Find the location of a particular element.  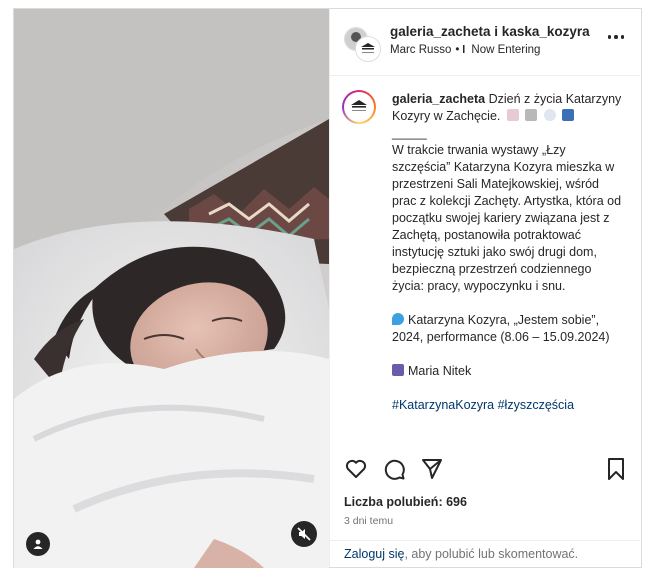

speaker-muted-icon is located at coordinates (304, 534).